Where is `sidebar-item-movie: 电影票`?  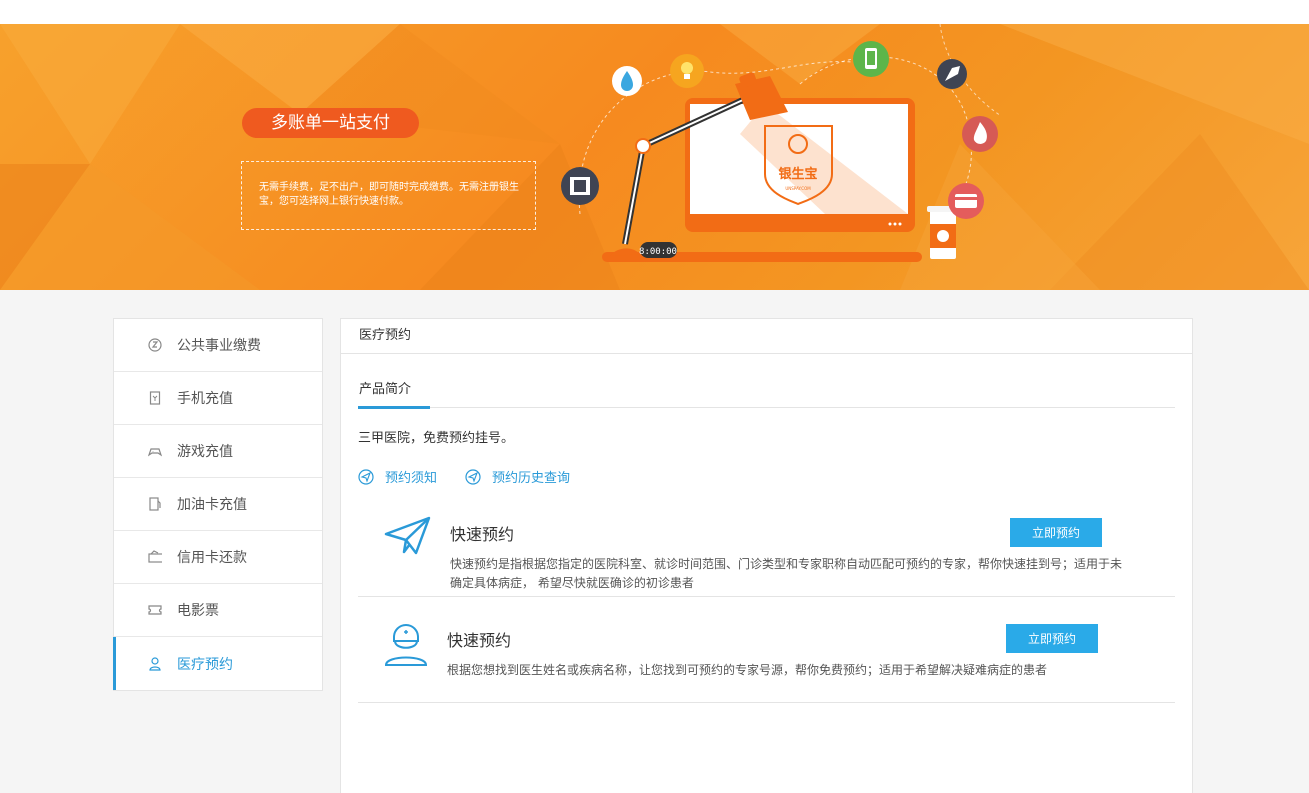 sidebar-item-movie: 电影票 is located at coordinates (218, 610).